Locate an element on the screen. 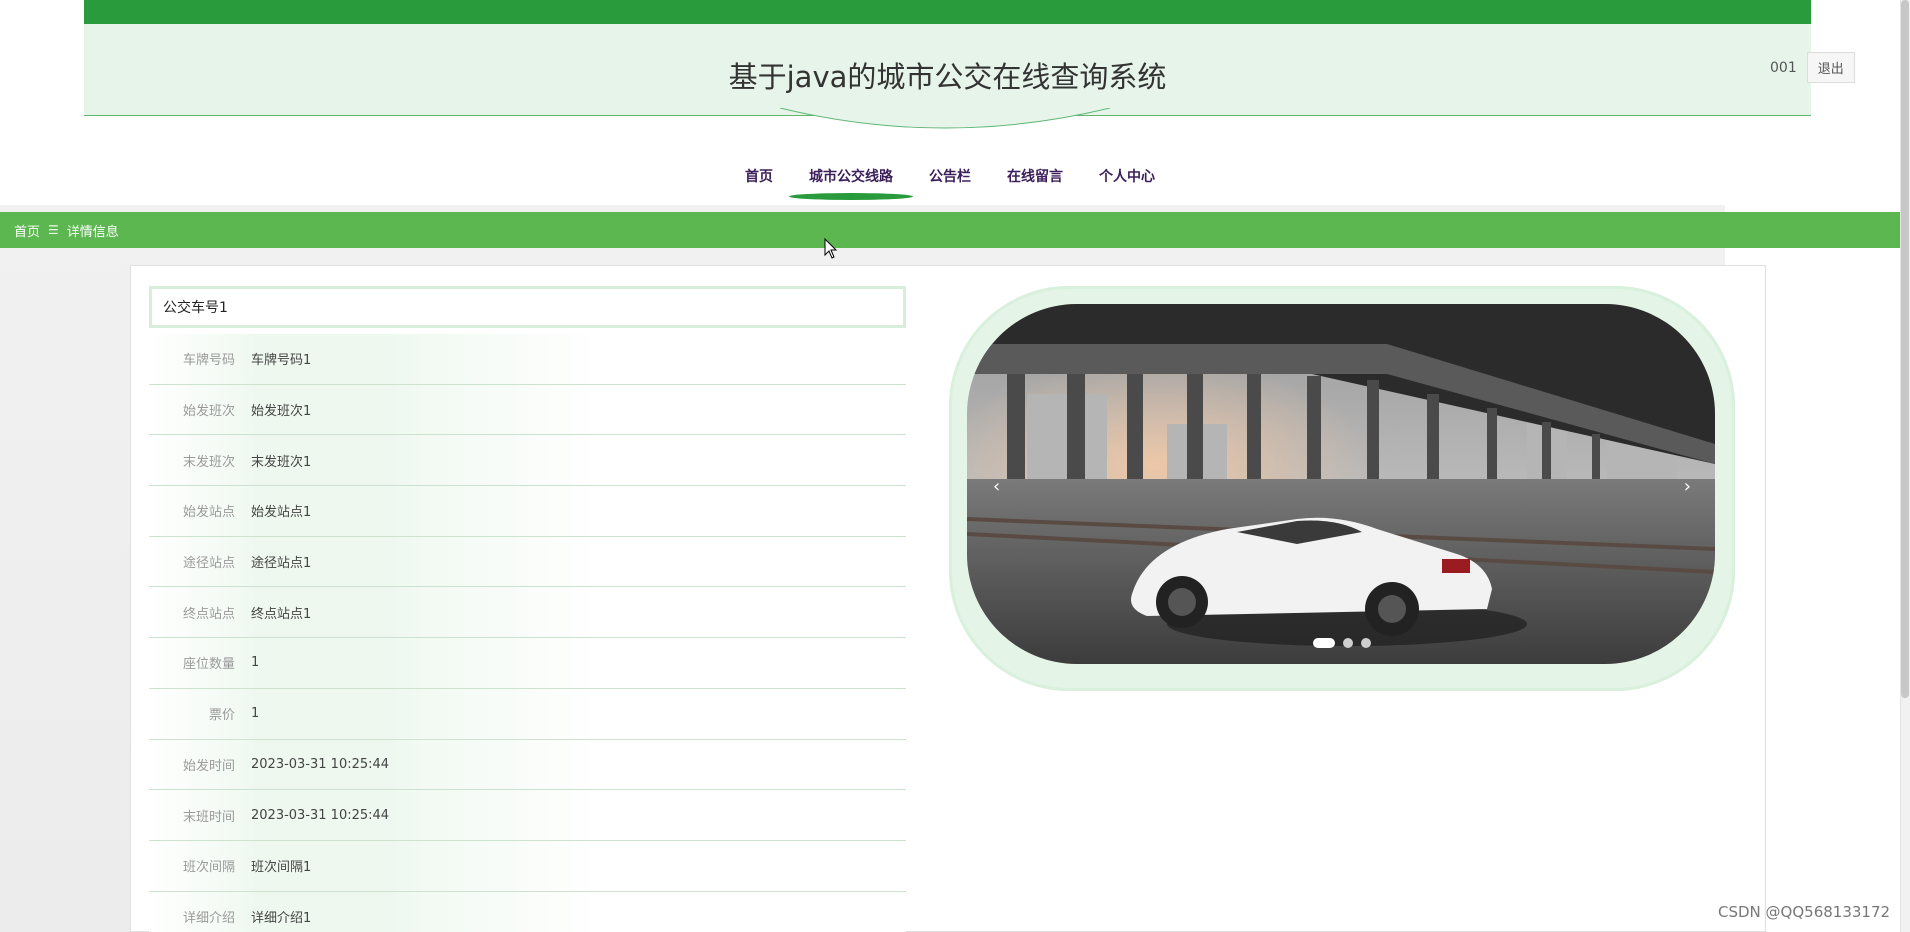 This screenshot has height=932, width=1910. detail-label: 始发时间 is located at coordinates (208, 766).